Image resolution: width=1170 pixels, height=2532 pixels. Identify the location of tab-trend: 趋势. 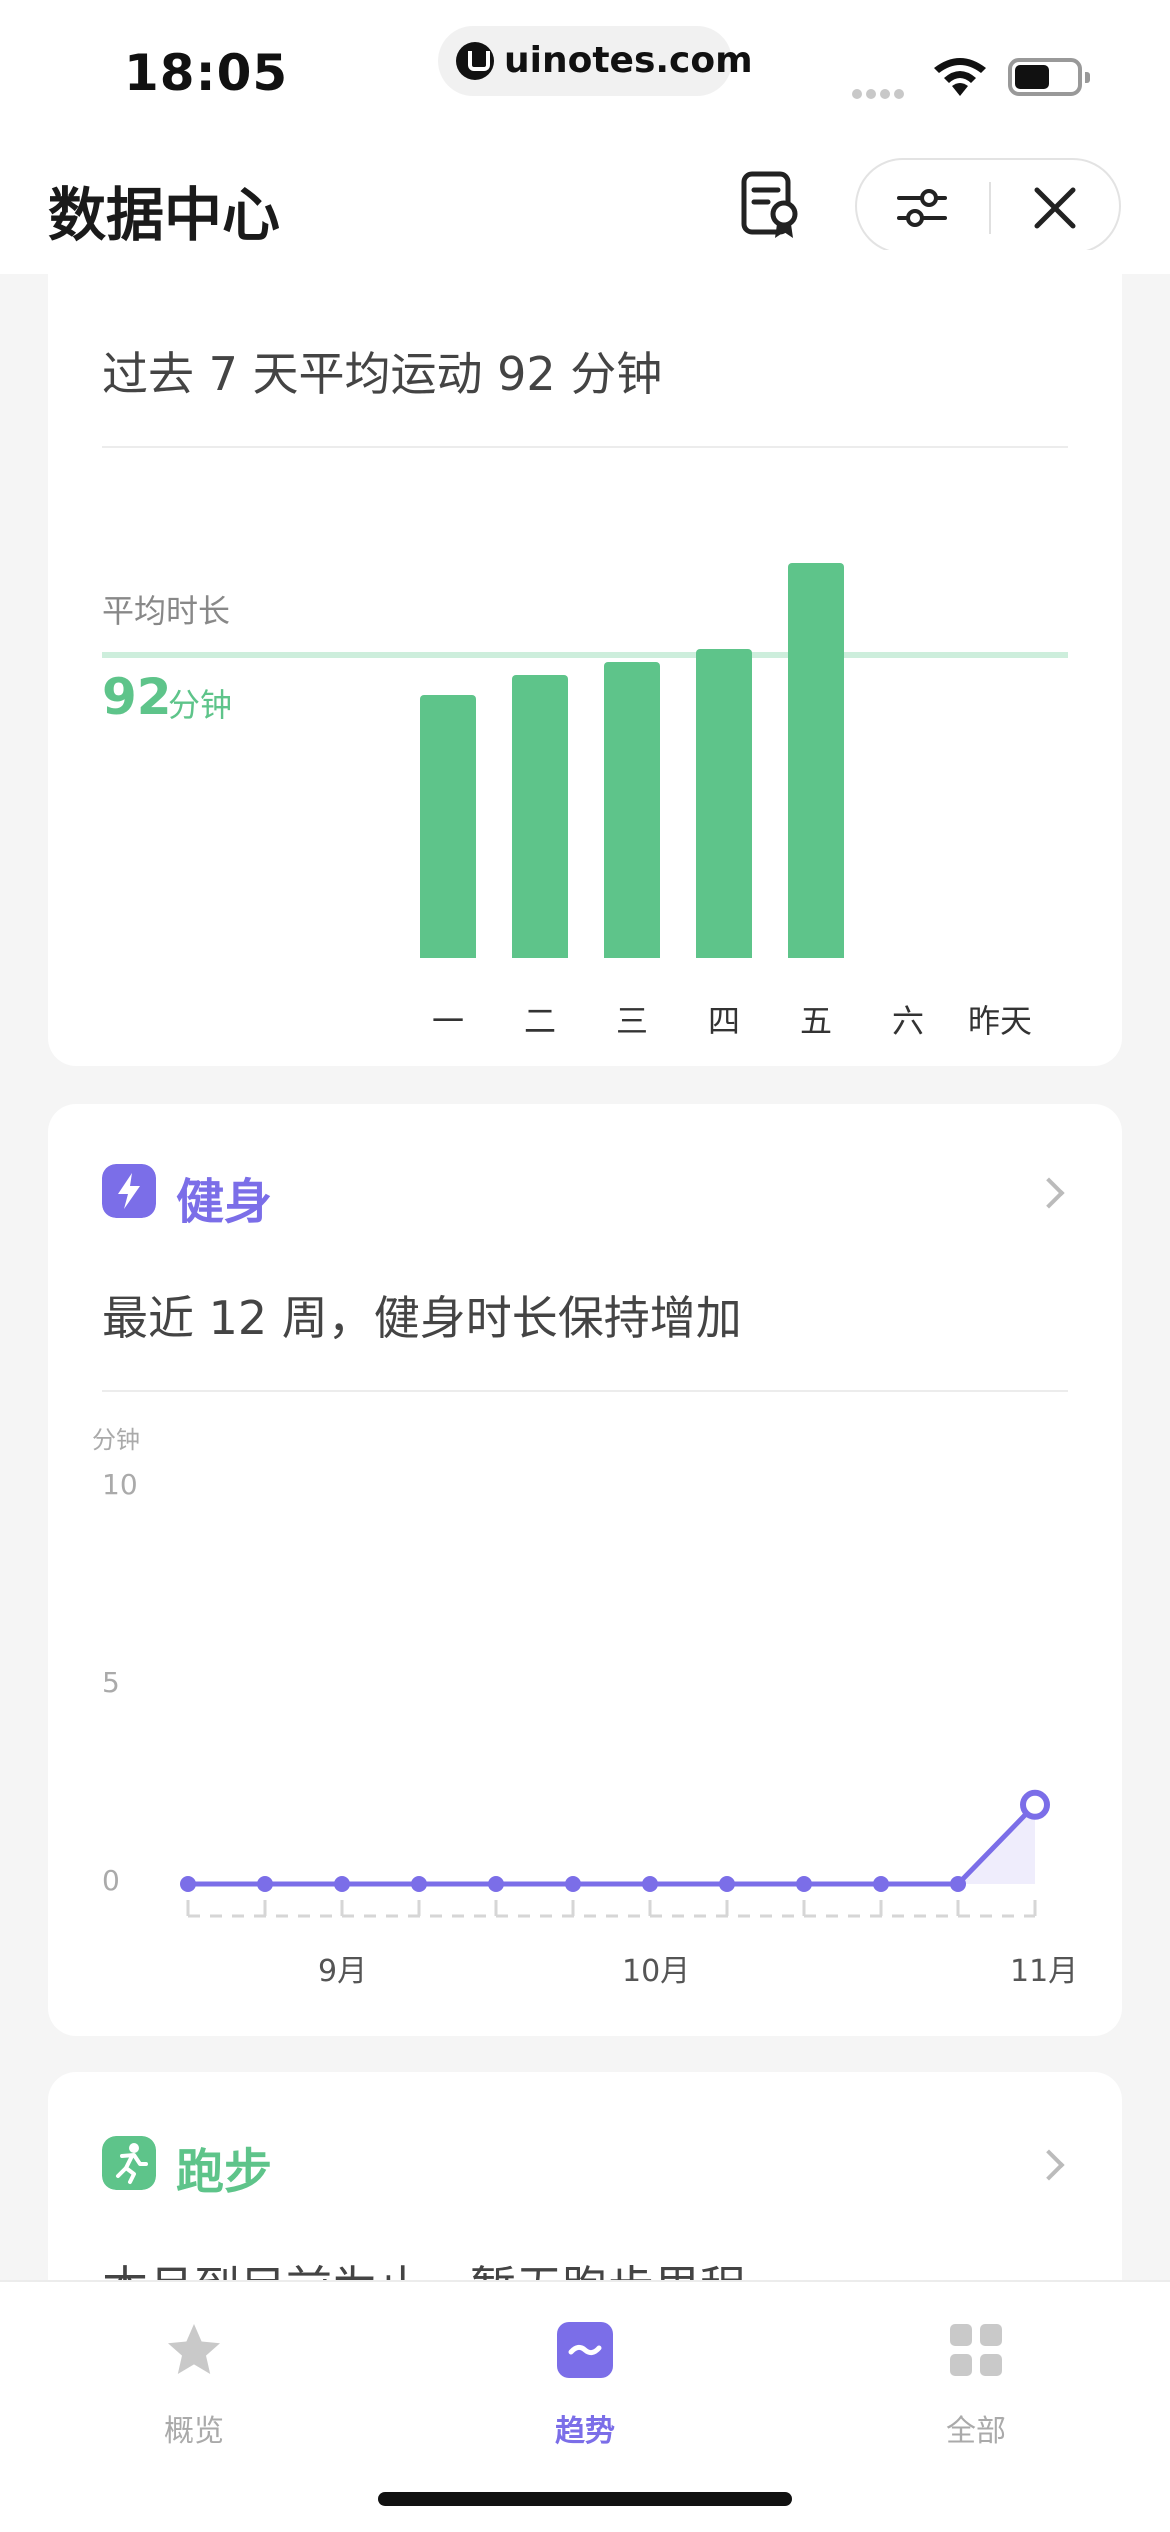
(585, 2382).